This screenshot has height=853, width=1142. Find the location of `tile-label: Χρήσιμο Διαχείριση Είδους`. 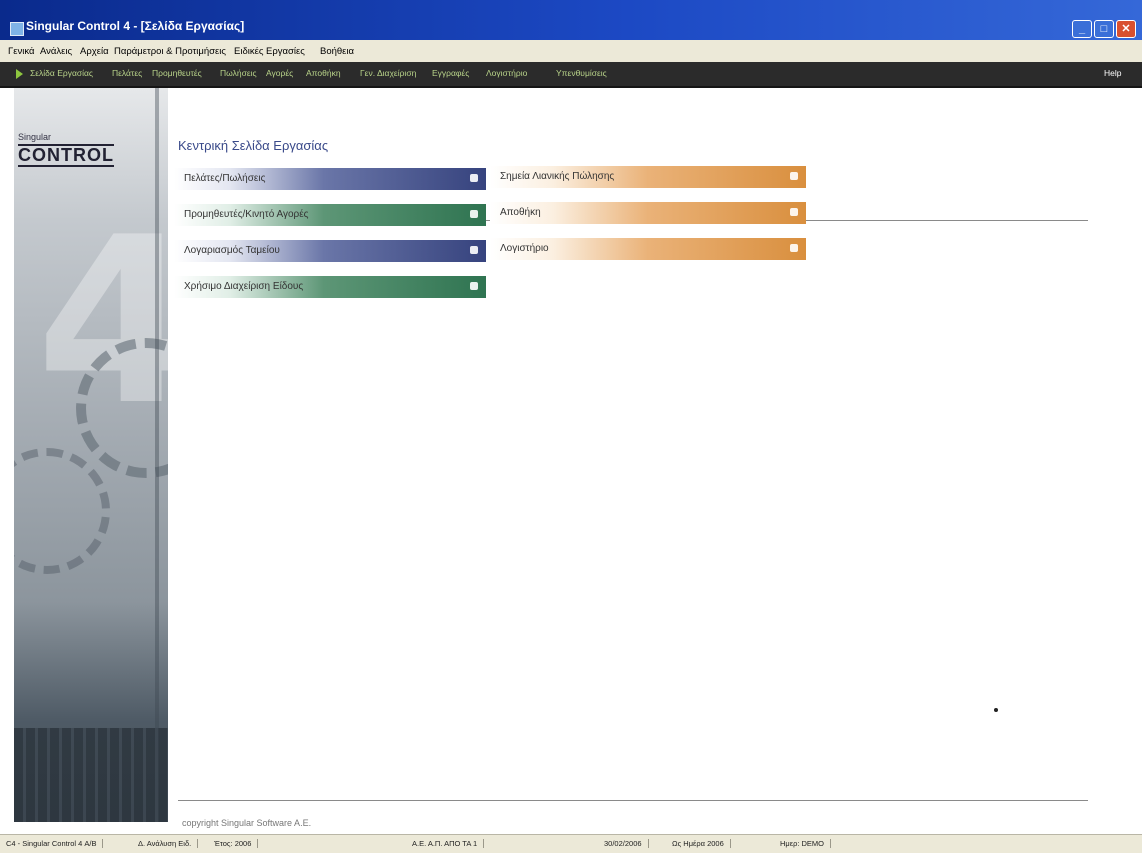

tile-label: Χρήσιμο Διαχείριση Είδους is located at coordinates (244, 286).